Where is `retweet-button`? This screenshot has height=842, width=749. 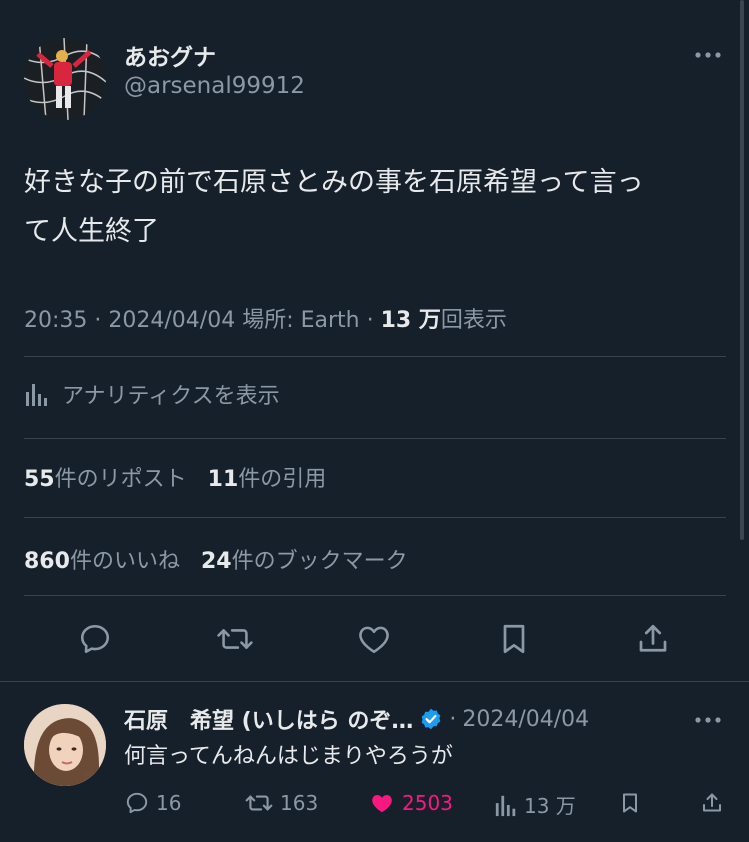
retweet-button is located at coordinates (235, 639).